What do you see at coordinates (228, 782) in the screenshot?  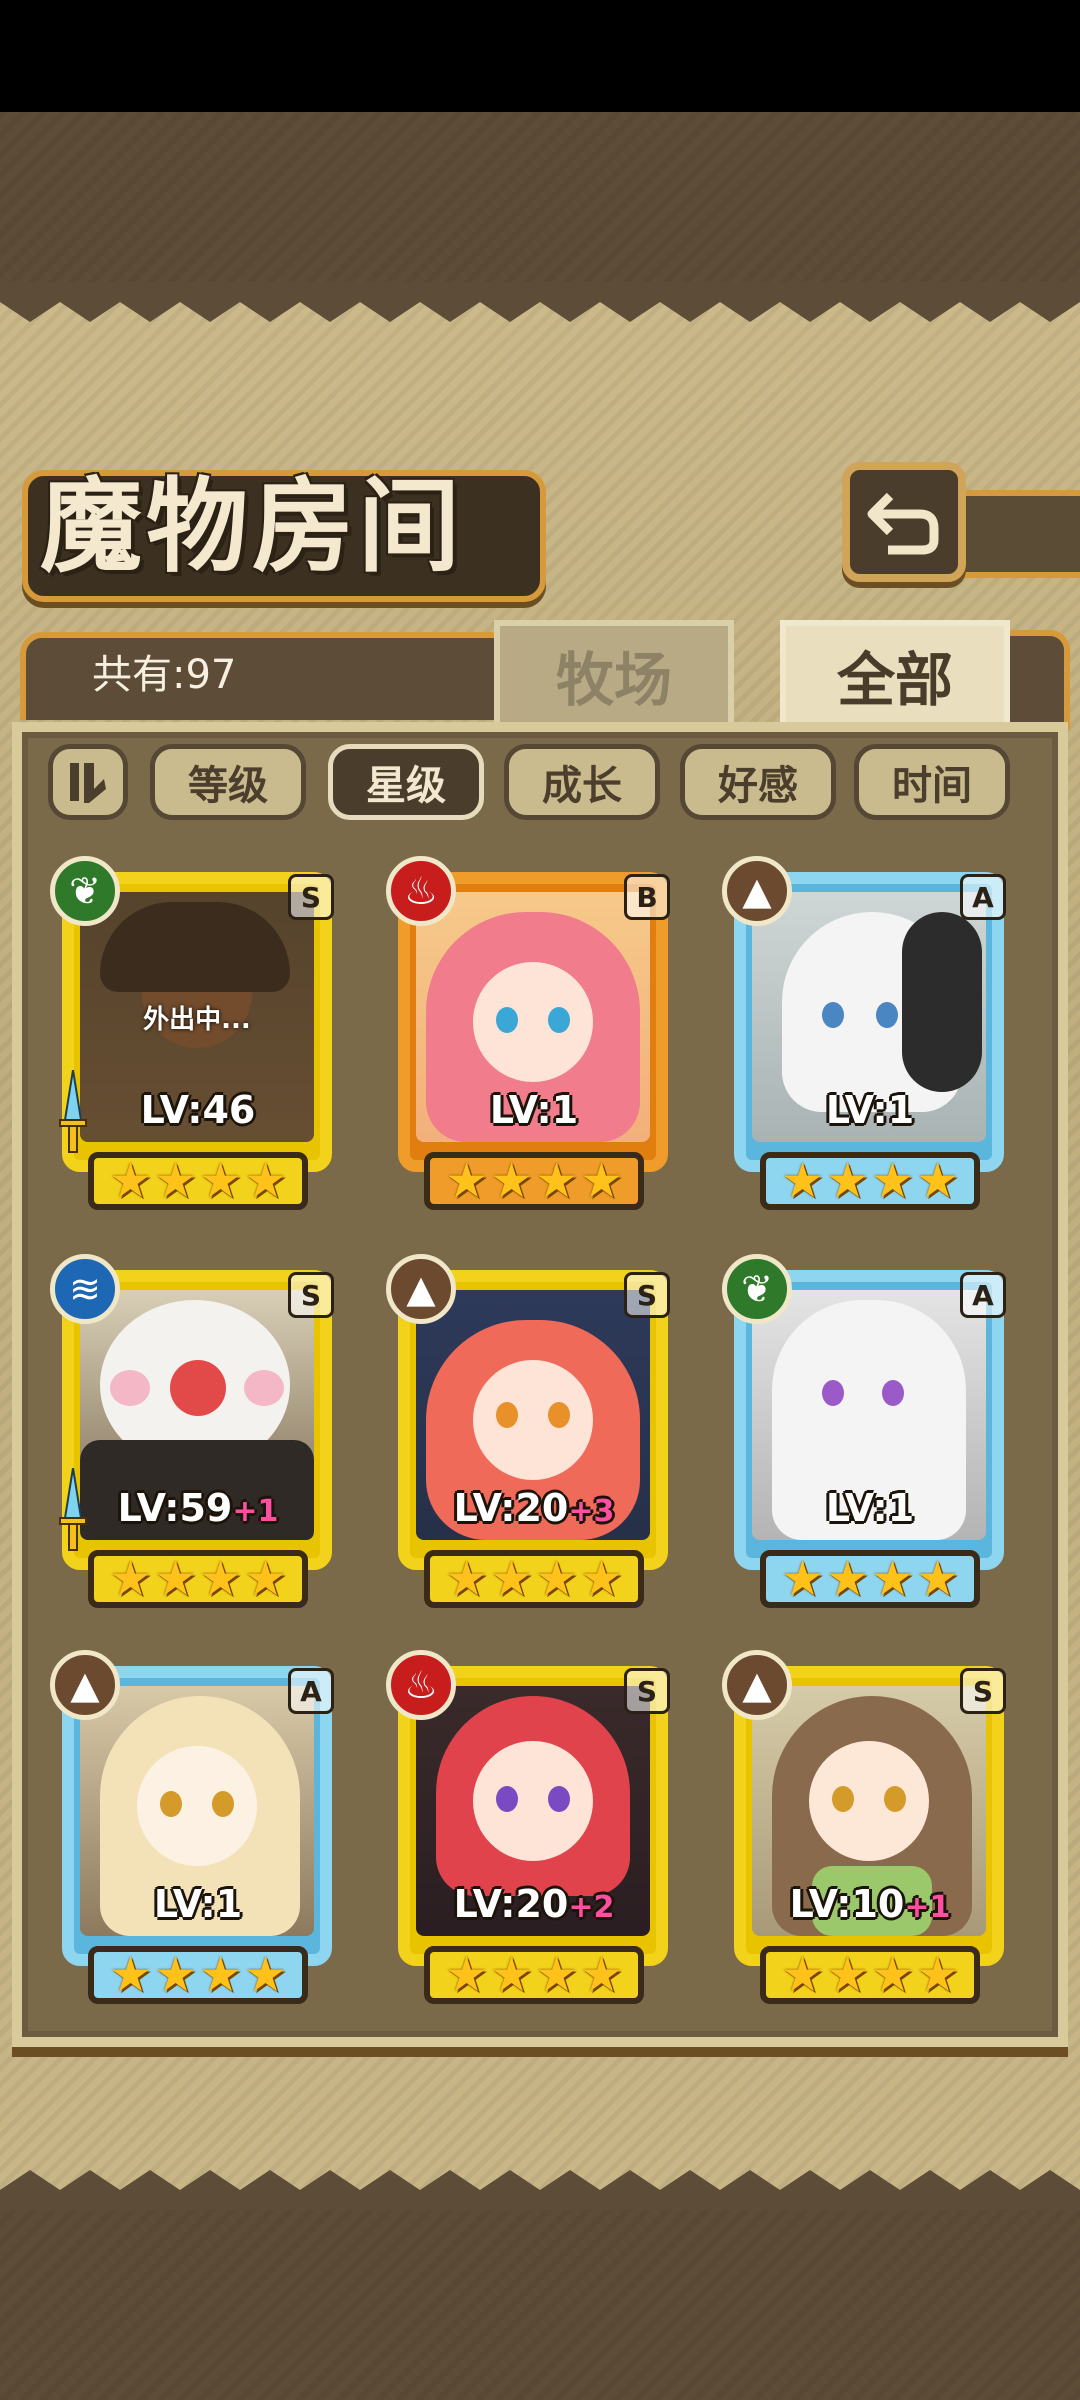 I see `sort-level-button: 等级` at bounding box center [228, 782].